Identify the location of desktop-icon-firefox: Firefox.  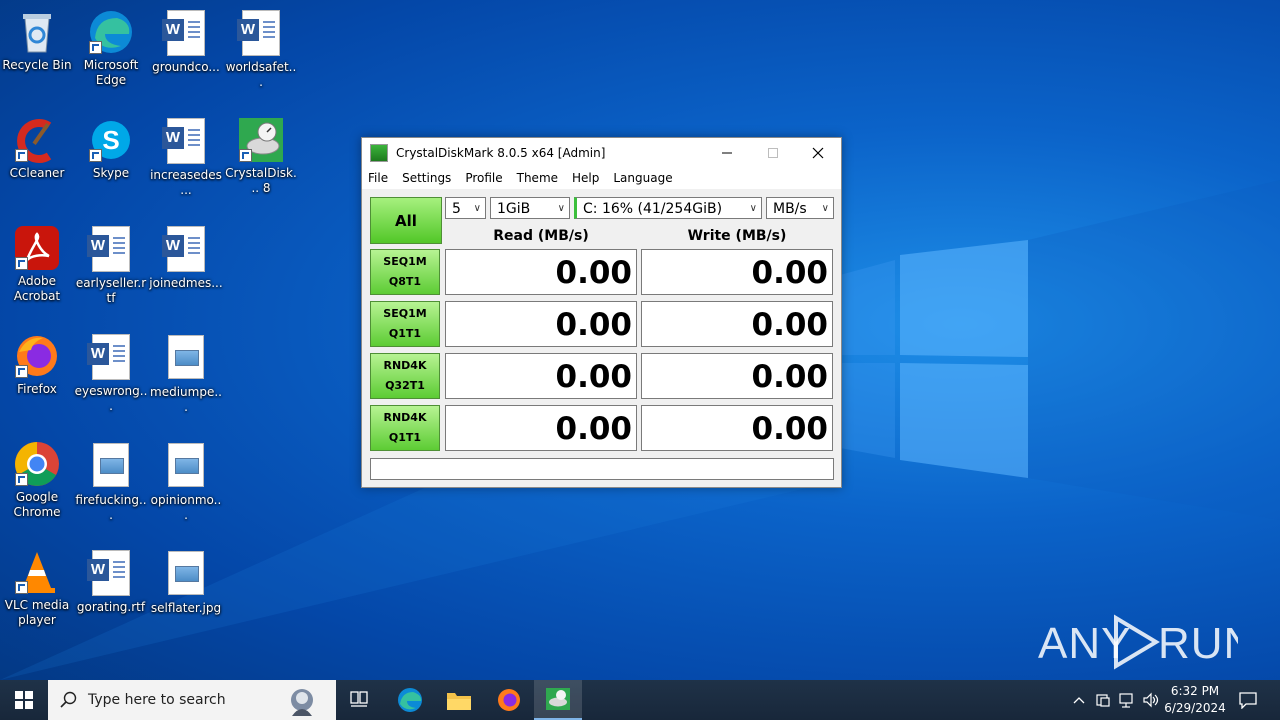
(37, 364).